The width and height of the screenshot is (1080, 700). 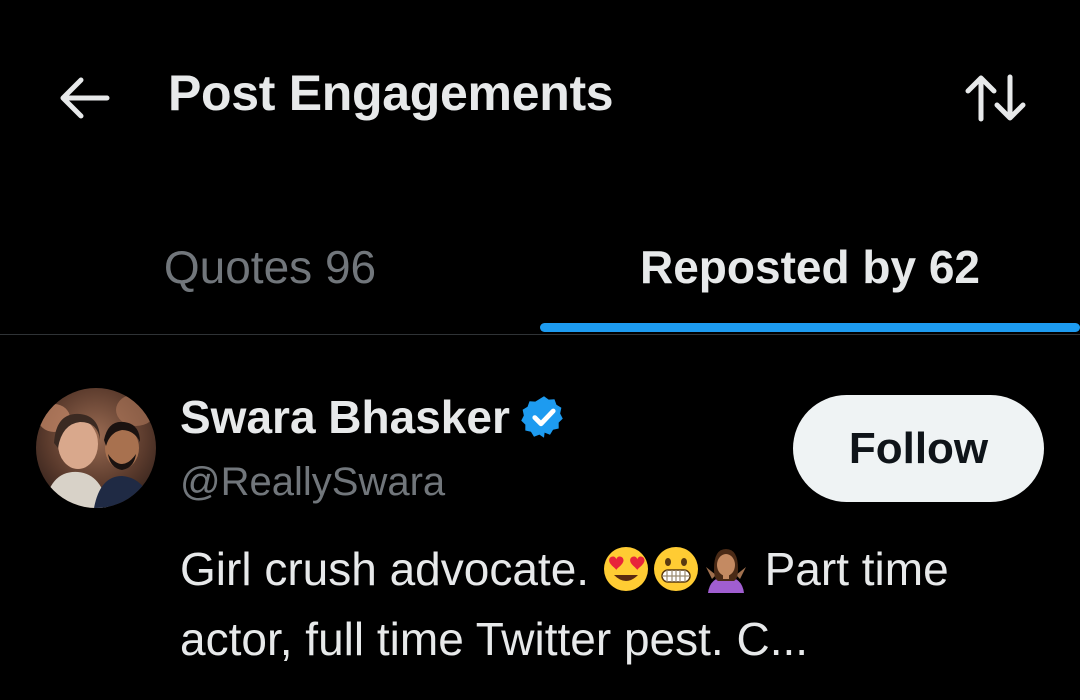 I want to click on tab-quotes-label: Quotes 96, so click(x=270, y=267).